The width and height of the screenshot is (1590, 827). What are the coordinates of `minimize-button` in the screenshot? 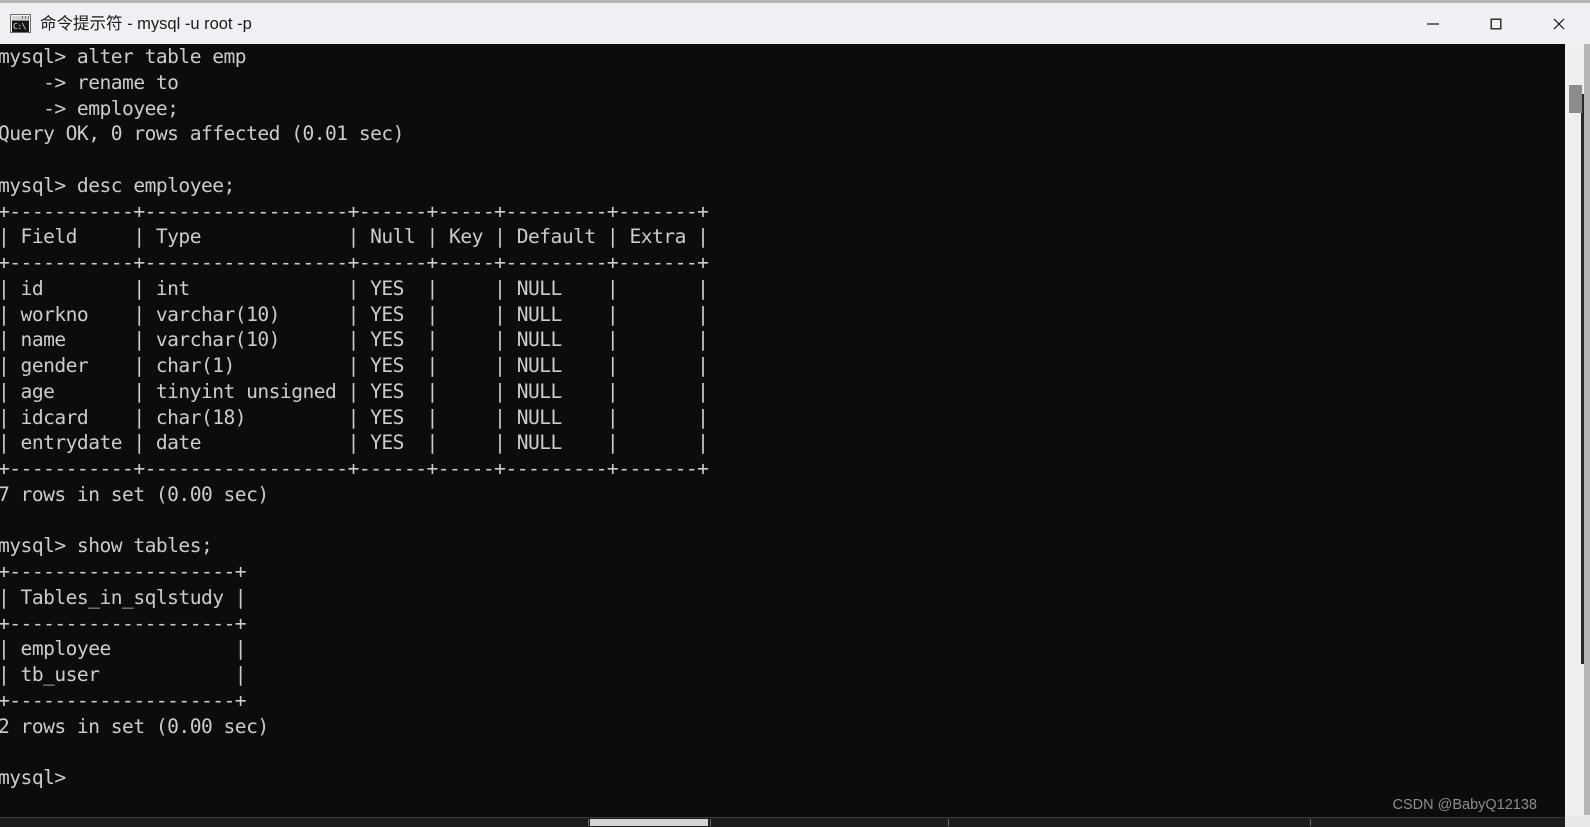 It's located at (1432, 23).